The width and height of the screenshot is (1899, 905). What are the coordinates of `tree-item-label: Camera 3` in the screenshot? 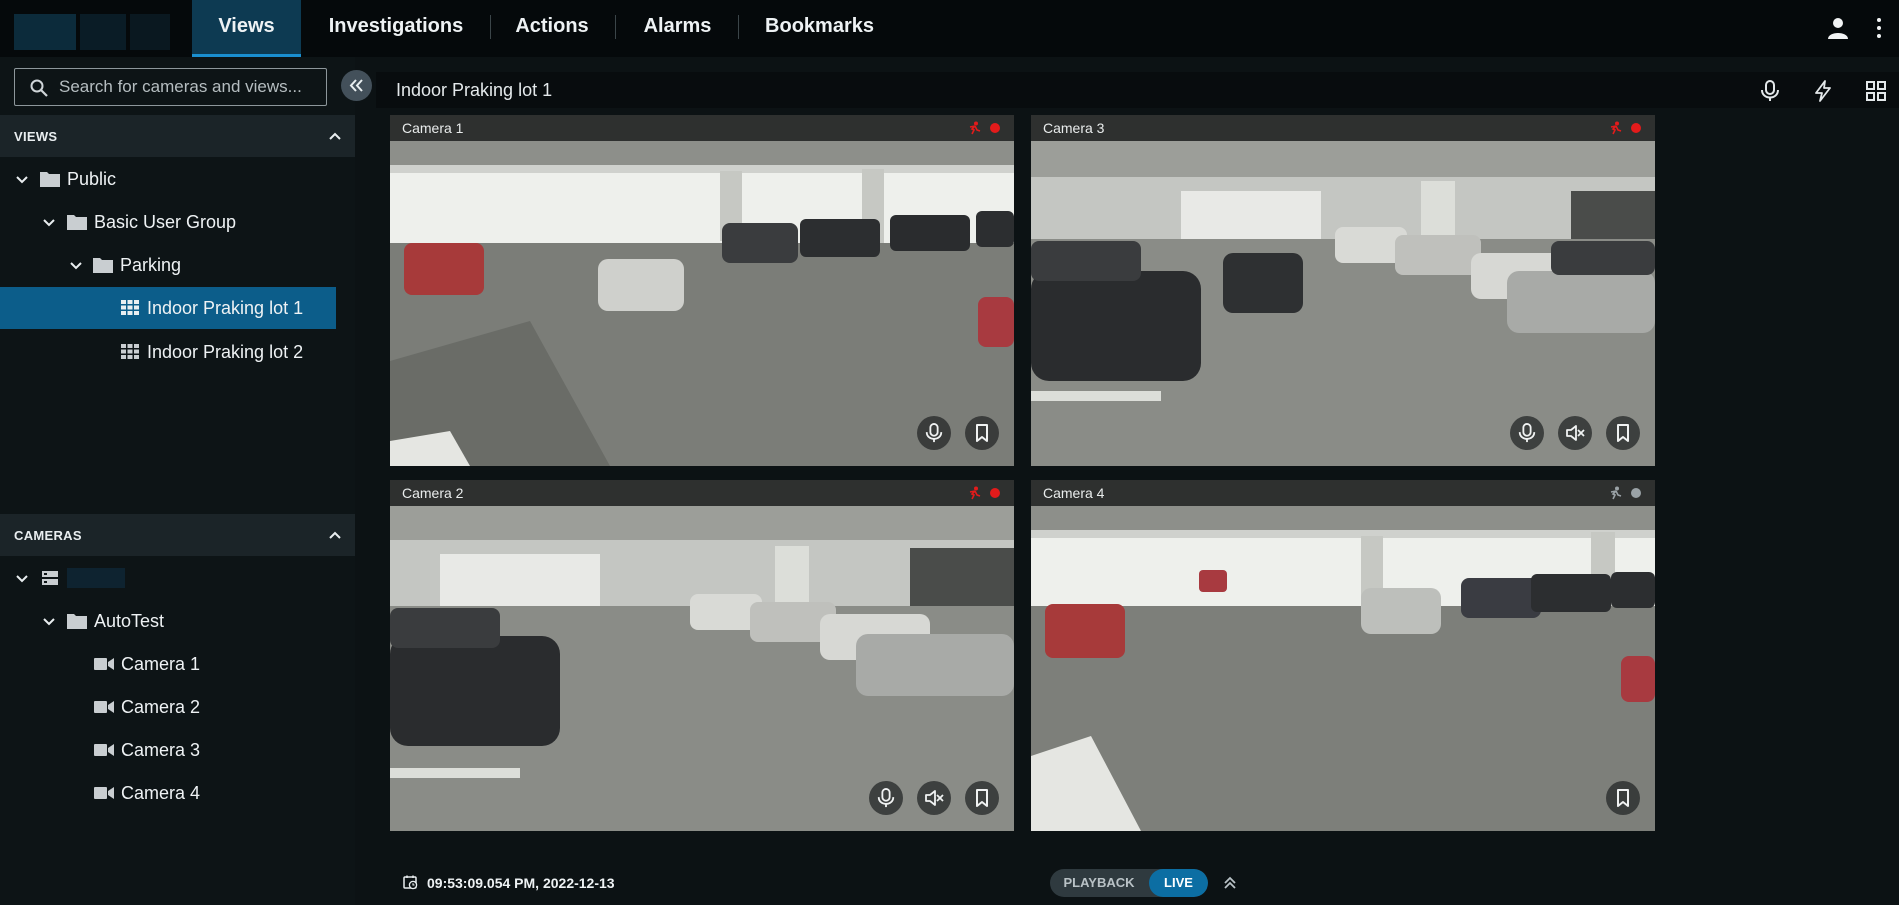 It's located at (161, 750).